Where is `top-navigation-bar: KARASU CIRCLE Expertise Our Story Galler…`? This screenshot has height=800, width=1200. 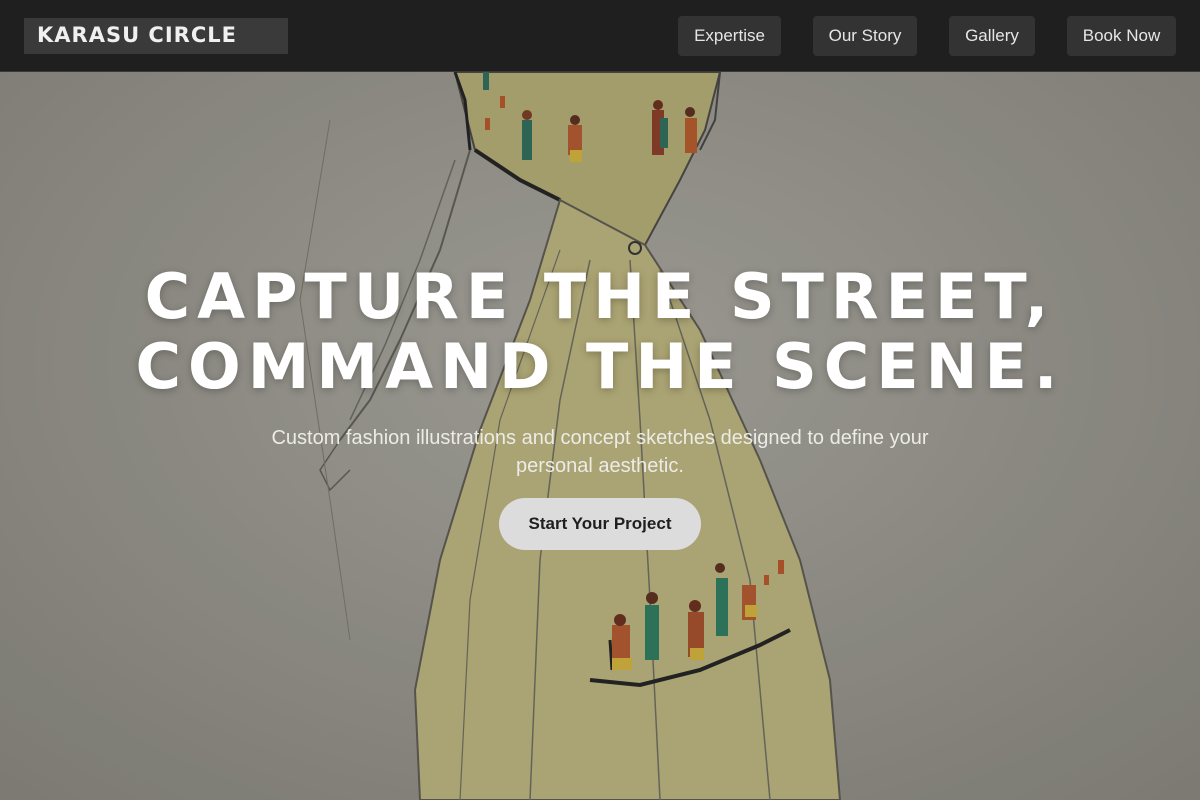 top-navigation-bar: KARASU CIRCLE Expertise Our Story Galler… is located at coordinates (600, 36).